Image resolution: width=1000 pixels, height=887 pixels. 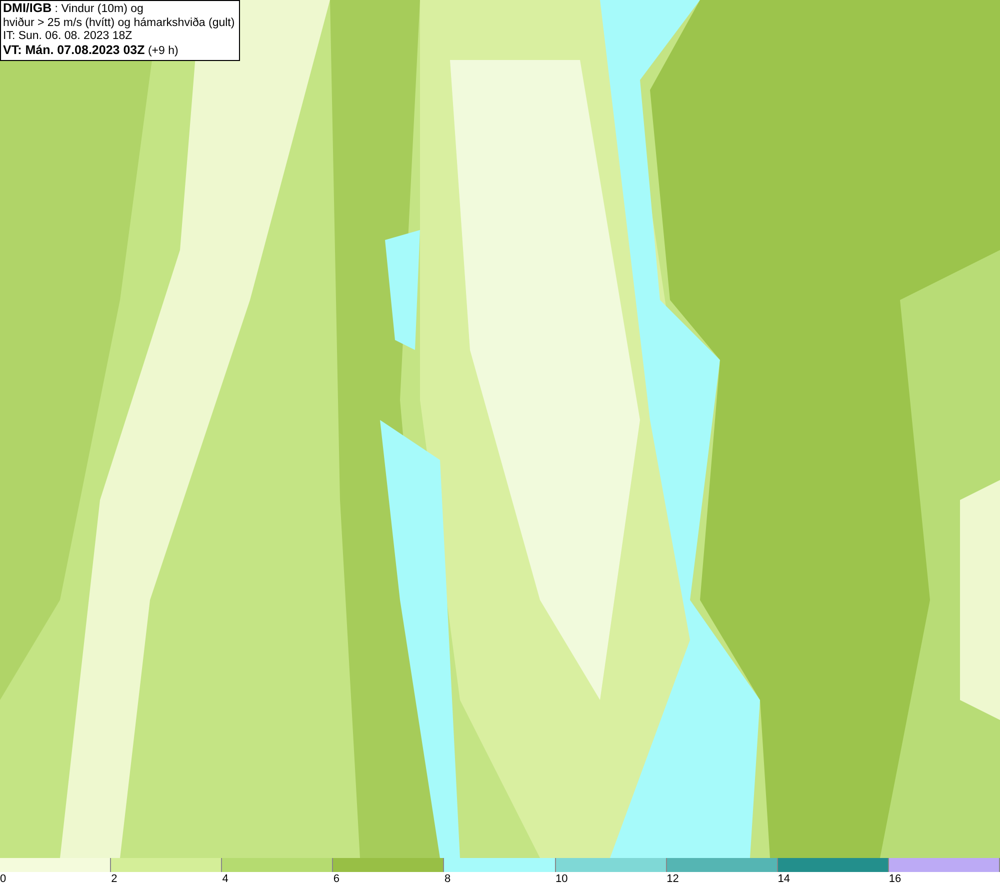 What do you see at coordinates (895, 879) in the screenshot?
I see `scale-label: 16` at bounding box center [895, 879].